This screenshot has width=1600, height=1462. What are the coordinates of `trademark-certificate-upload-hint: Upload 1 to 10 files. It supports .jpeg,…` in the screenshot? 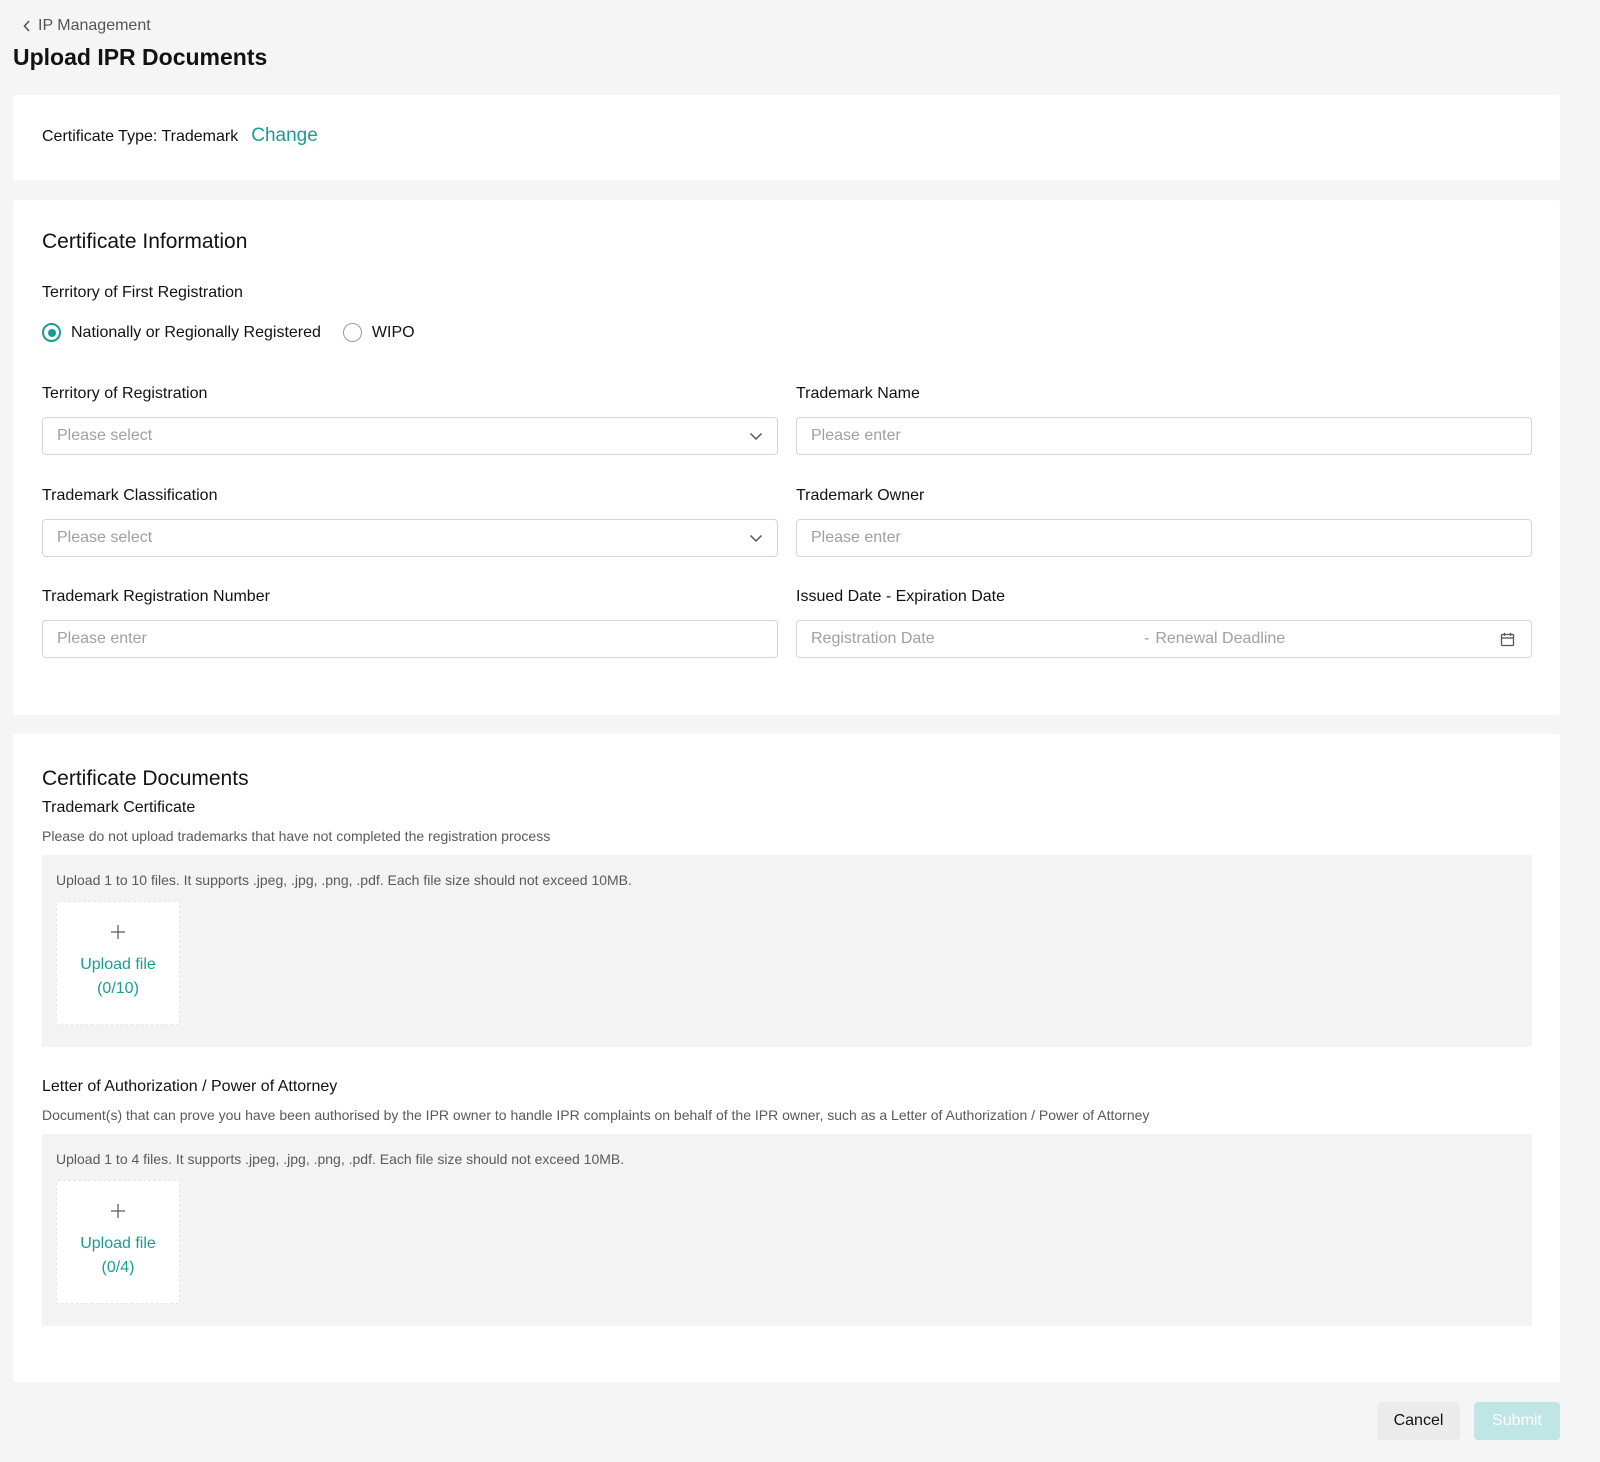 It's located at (344, 880).